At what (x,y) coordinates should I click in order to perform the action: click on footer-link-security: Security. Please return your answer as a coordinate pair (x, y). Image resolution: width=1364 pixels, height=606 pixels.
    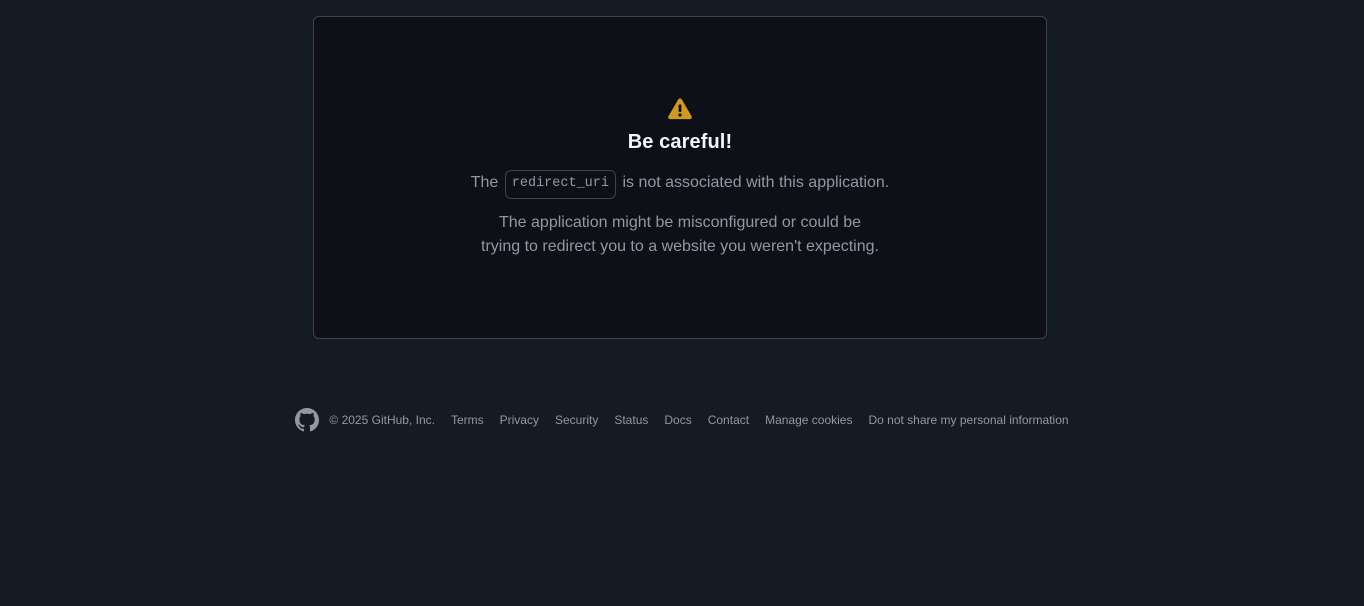
    Looking at the image, I should click on (576, 420).